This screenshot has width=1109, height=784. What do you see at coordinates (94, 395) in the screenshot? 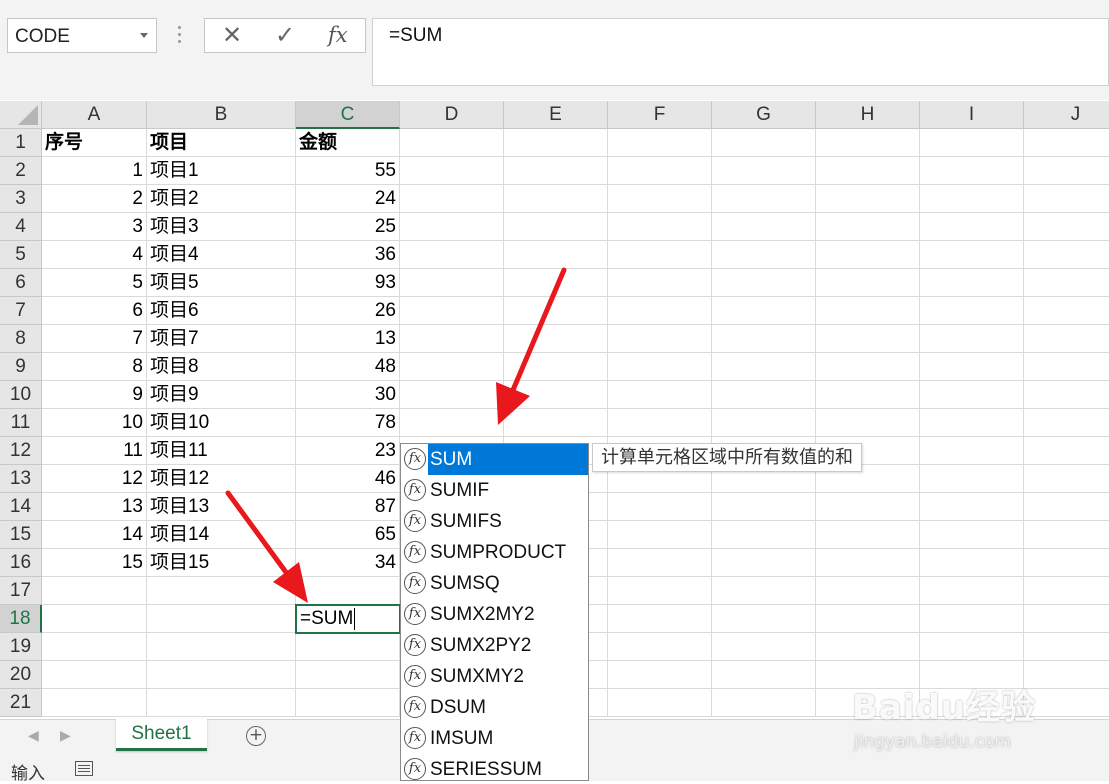
I see `cell-a10: 9` at bounding box center [94, 395].